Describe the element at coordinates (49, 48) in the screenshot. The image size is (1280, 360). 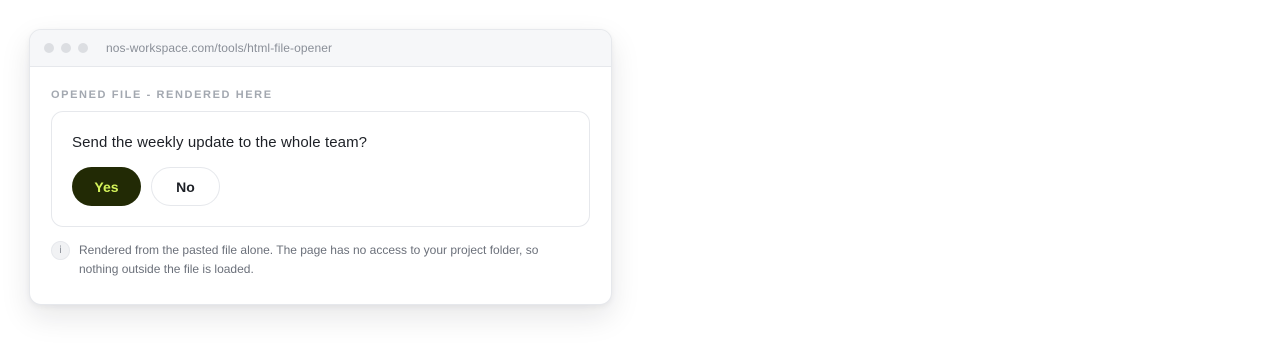
I see `close-window-dot` at that location.